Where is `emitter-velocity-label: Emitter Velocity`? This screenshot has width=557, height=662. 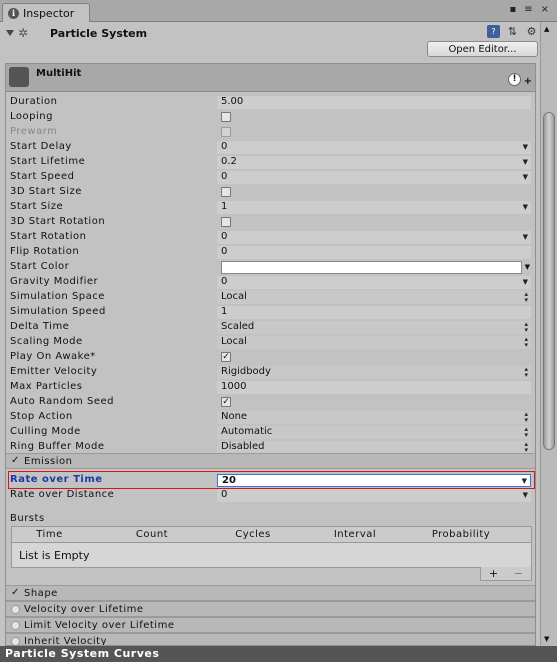 emitter-velocity-label: Emitter Velocity is located at coordinates (54, 371).